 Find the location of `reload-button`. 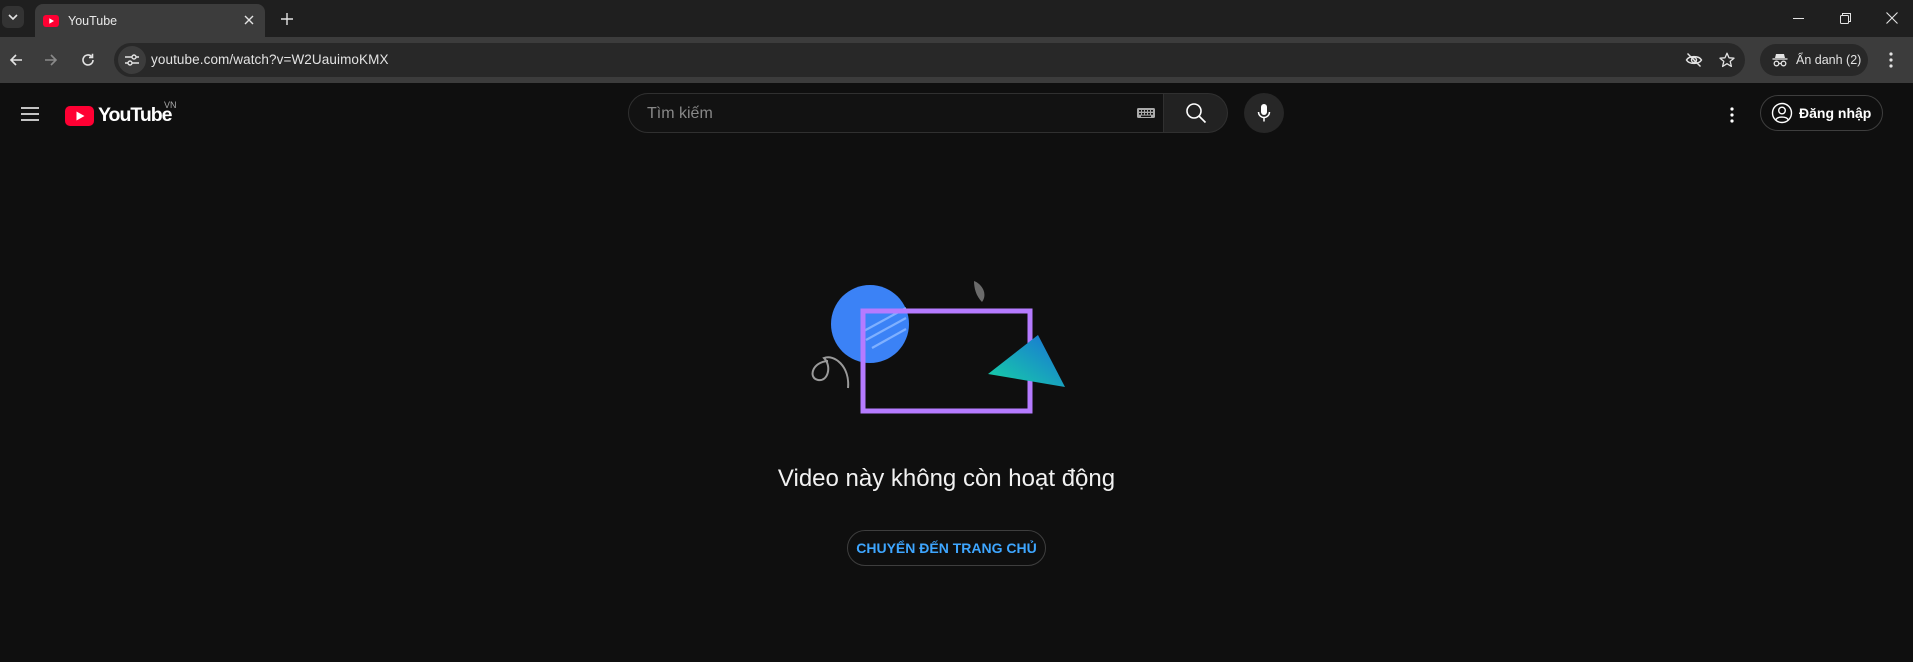

reload-button is located at coordinates (88, 60).